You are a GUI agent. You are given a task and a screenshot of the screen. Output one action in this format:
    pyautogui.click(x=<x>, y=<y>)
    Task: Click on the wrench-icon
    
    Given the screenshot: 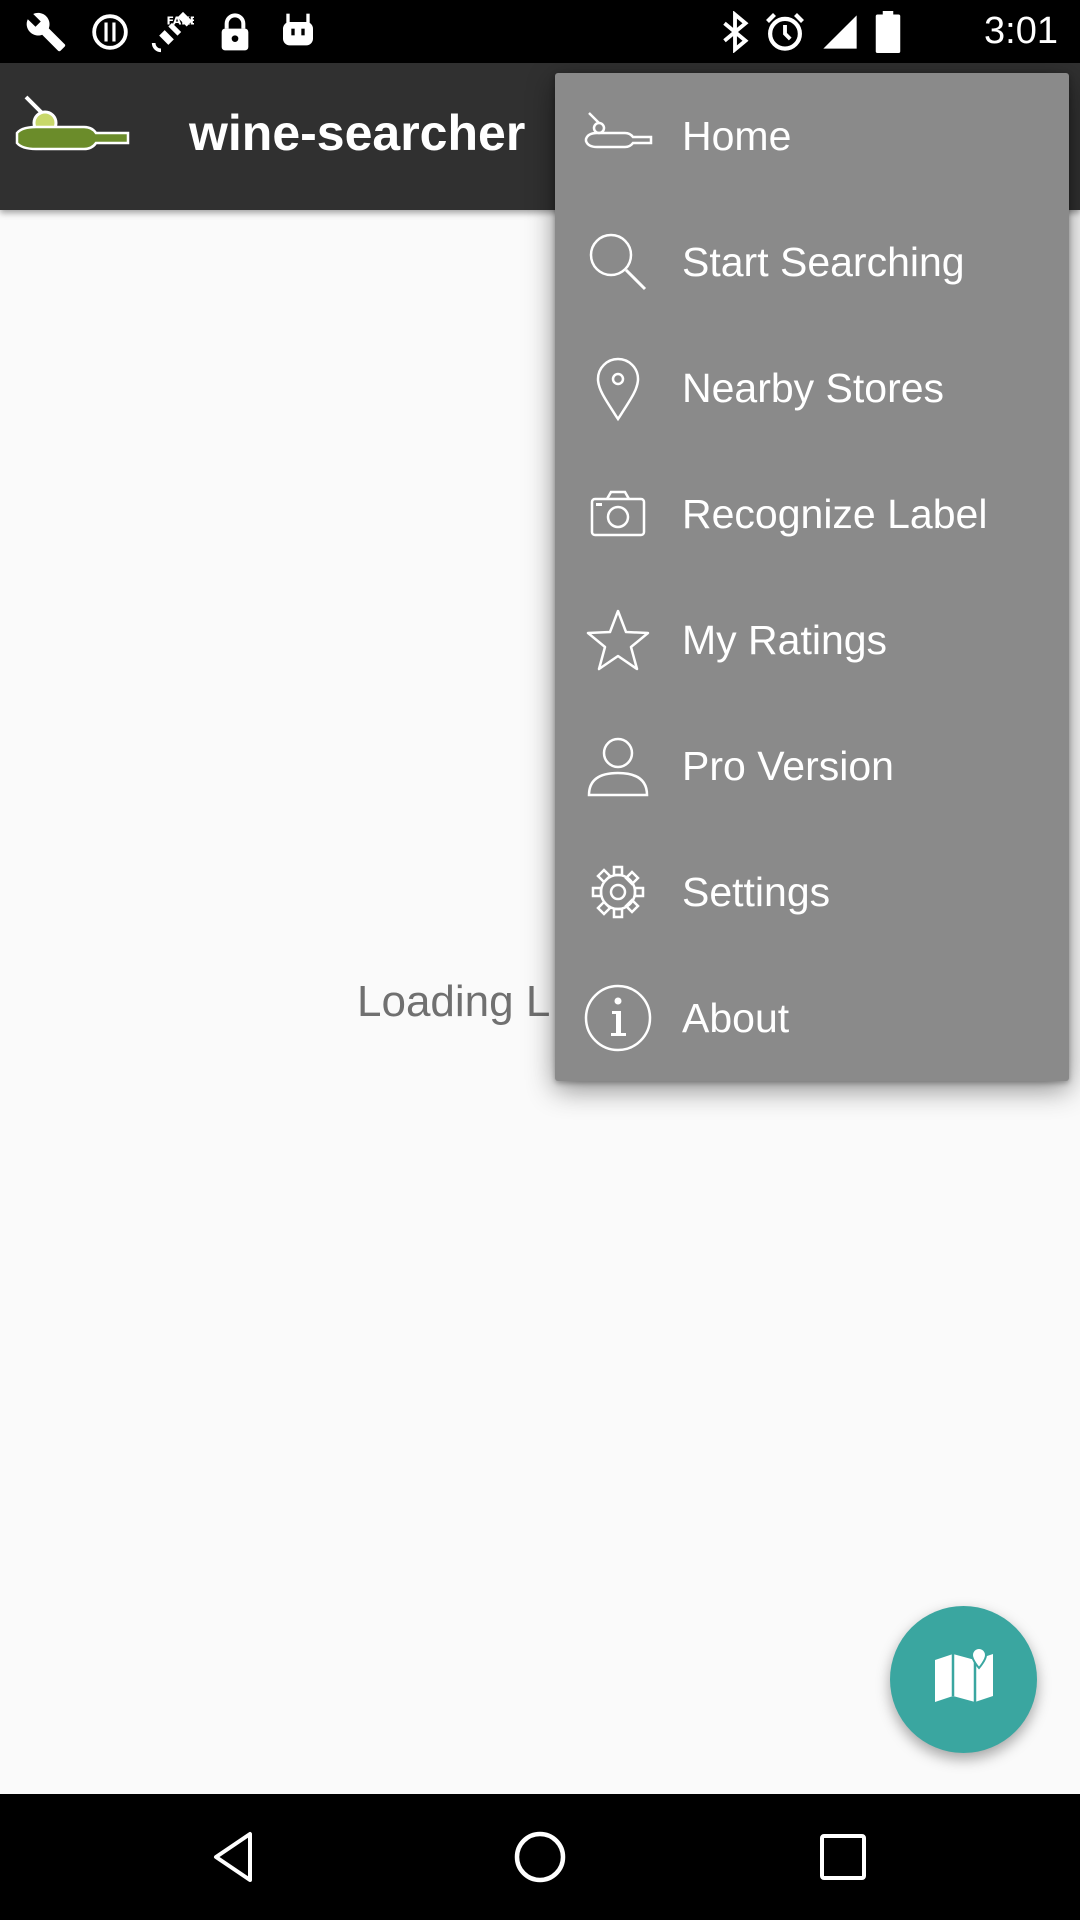 What is the action you would take?
    pyautogui.click(x=46, y=32)
    